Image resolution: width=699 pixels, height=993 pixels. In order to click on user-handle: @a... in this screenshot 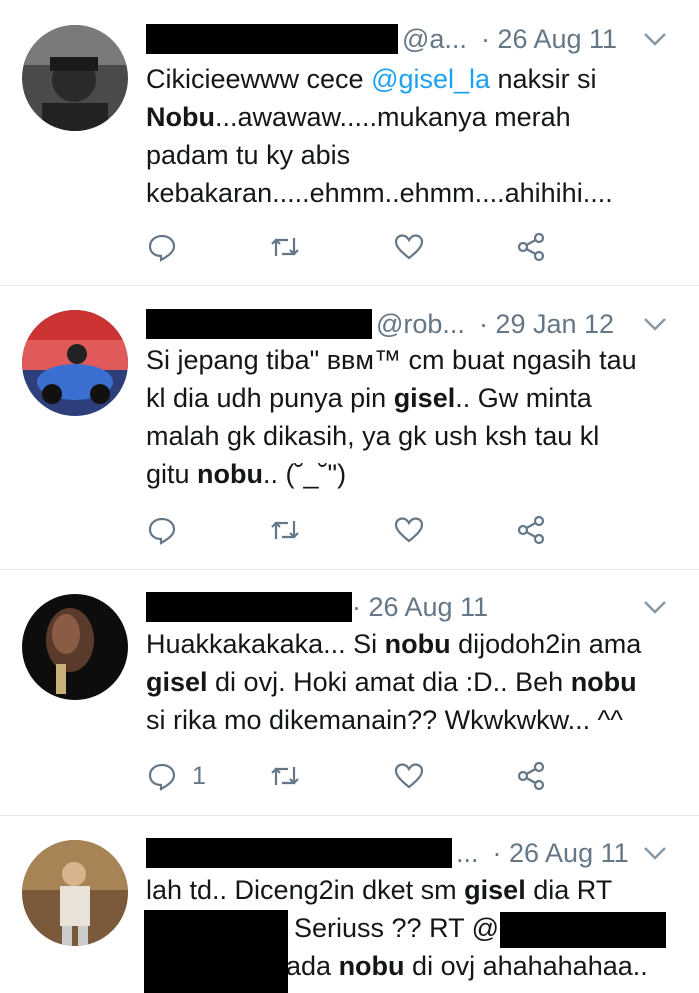, I will do `click(434, 39)`.